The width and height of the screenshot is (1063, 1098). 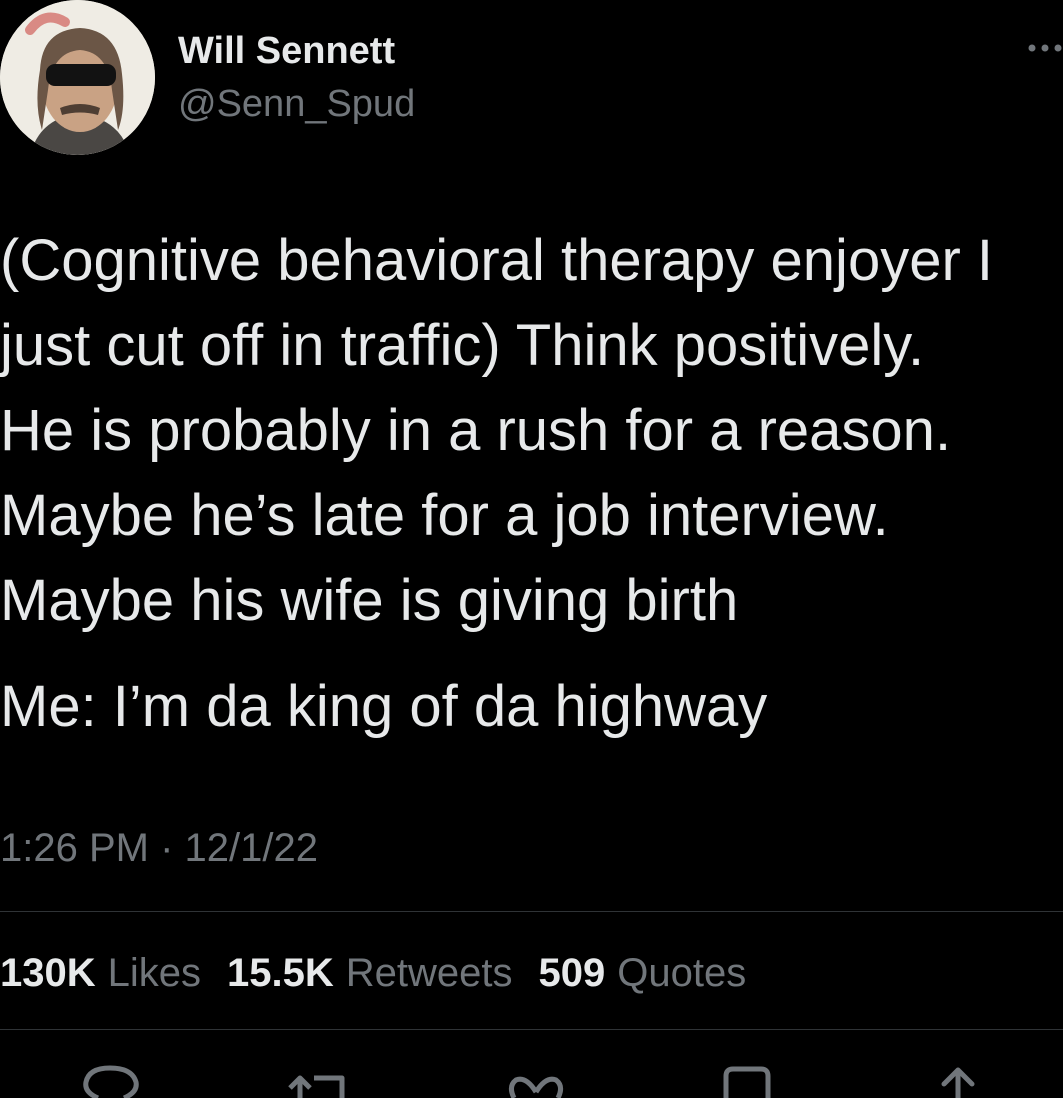 I want to click on tweet-text-line: Me: I’m da king of da highway, so click(x=384, y=706).